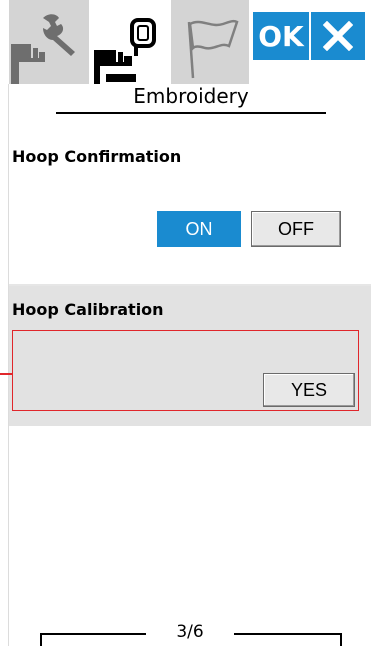 The width and height of the screenshot is (371, 646). I want to click on pager-tick-left, so click(41, 639).